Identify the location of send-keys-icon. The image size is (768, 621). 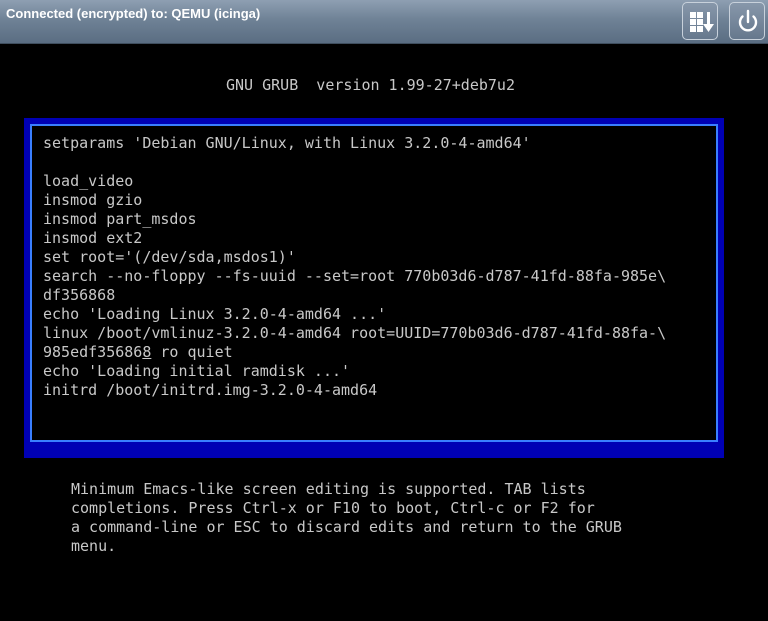
(702, 22).